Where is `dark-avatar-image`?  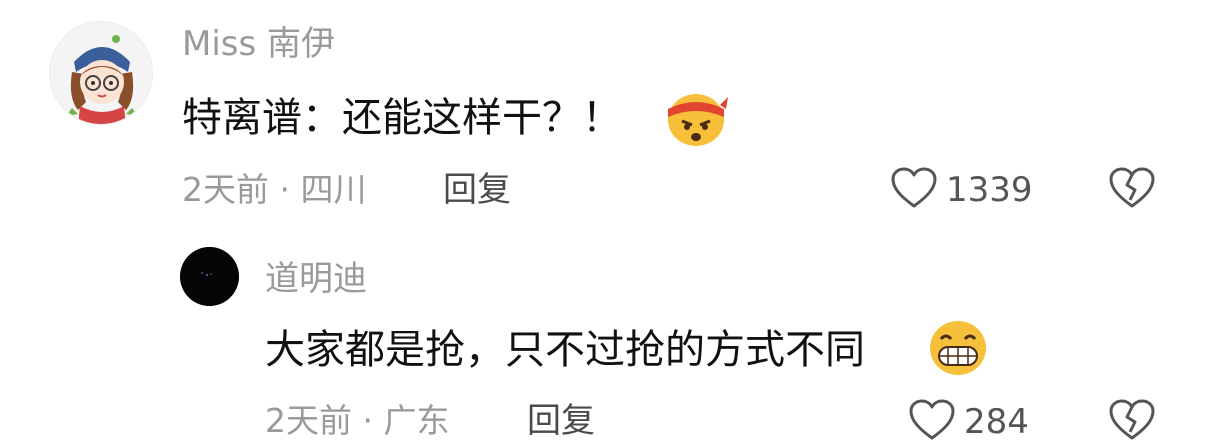
dark-avatar-image is located at coordinates (209, 276).